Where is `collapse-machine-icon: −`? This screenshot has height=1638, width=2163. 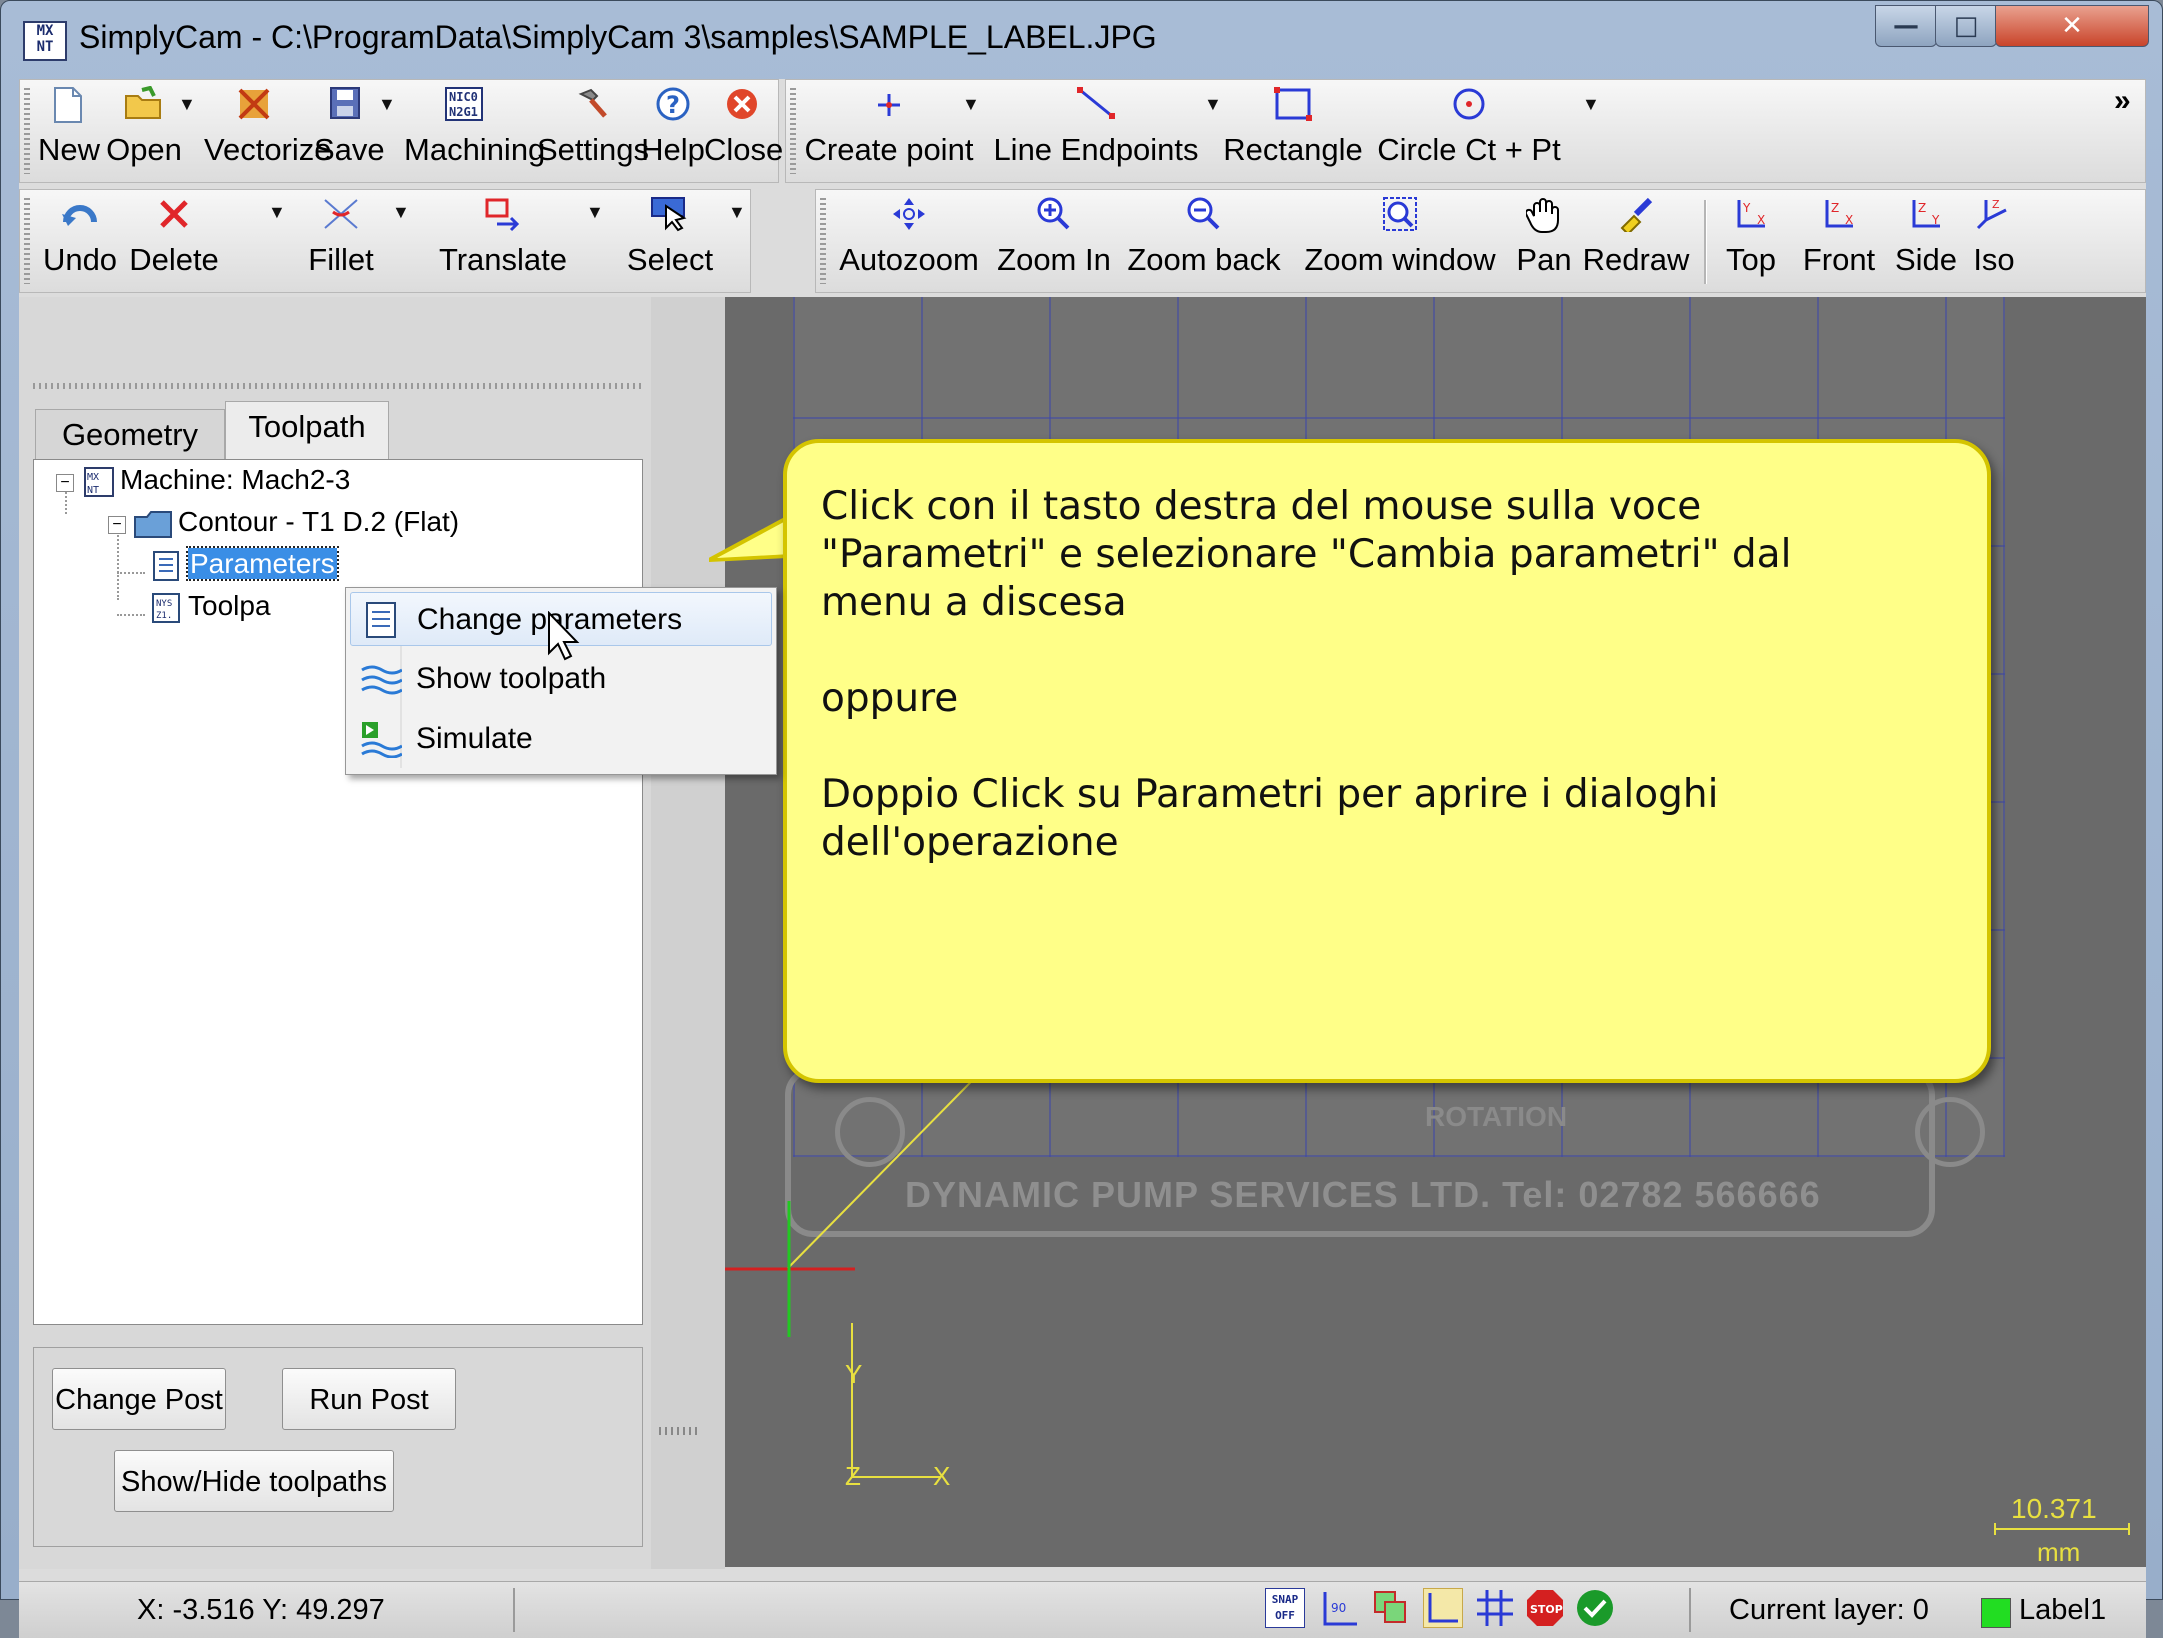
collapse-machine-icon: − is located at coordinates (65, 483).